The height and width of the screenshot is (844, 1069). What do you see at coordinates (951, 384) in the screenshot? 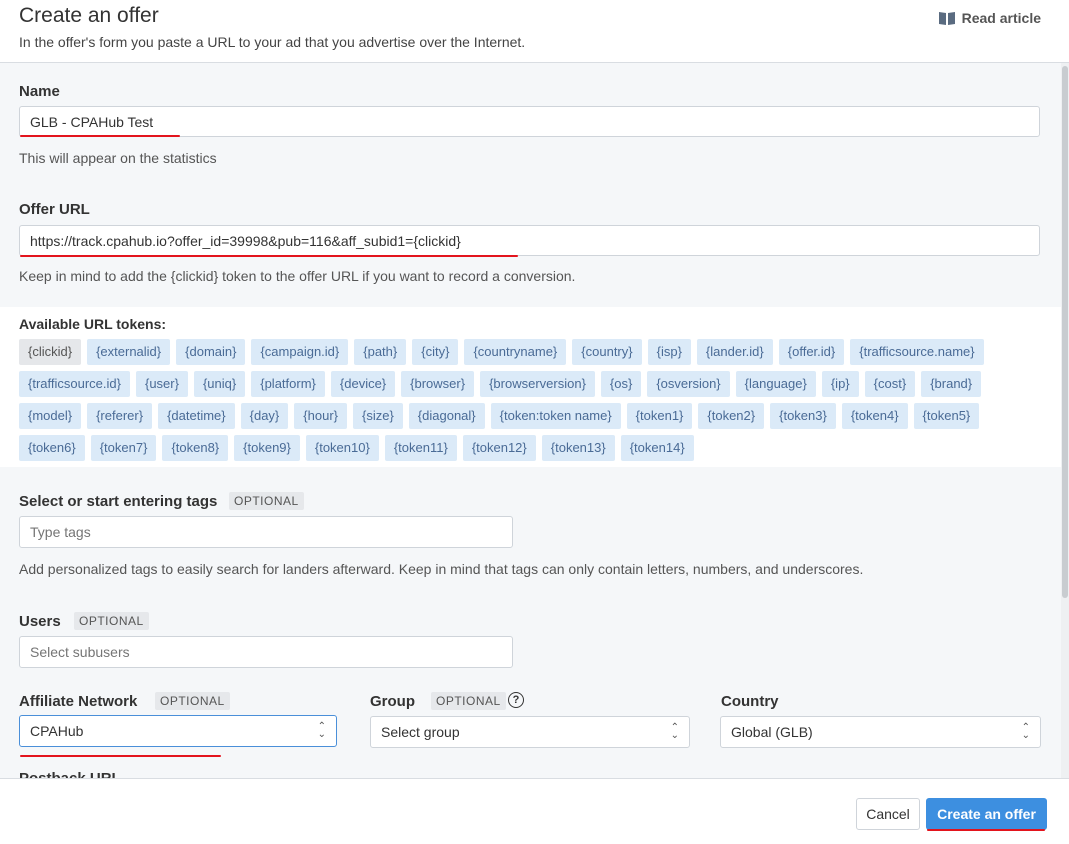
I see `url-token: {brand}` at bounding box center [951, 384].